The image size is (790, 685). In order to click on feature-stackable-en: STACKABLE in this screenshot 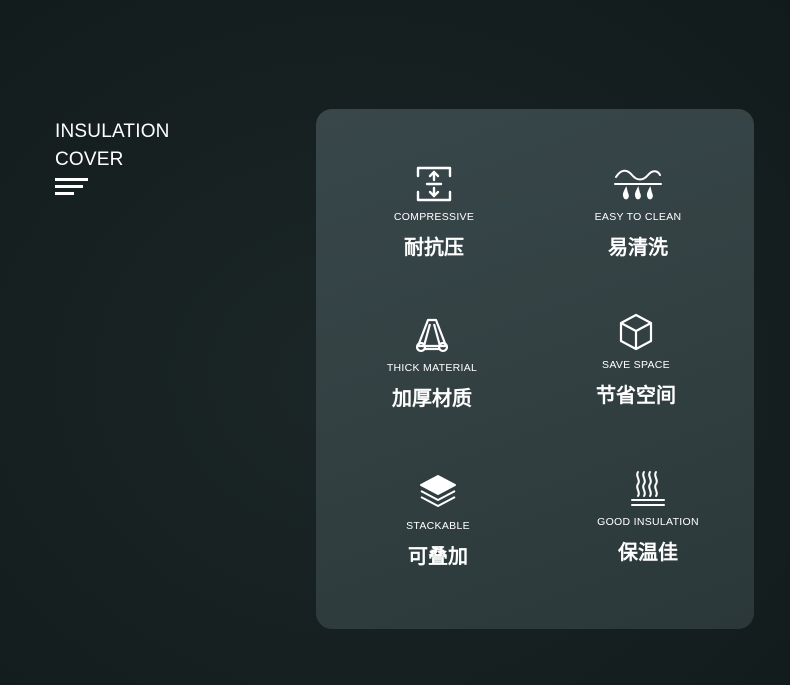, I will do `click(438, 526)`.